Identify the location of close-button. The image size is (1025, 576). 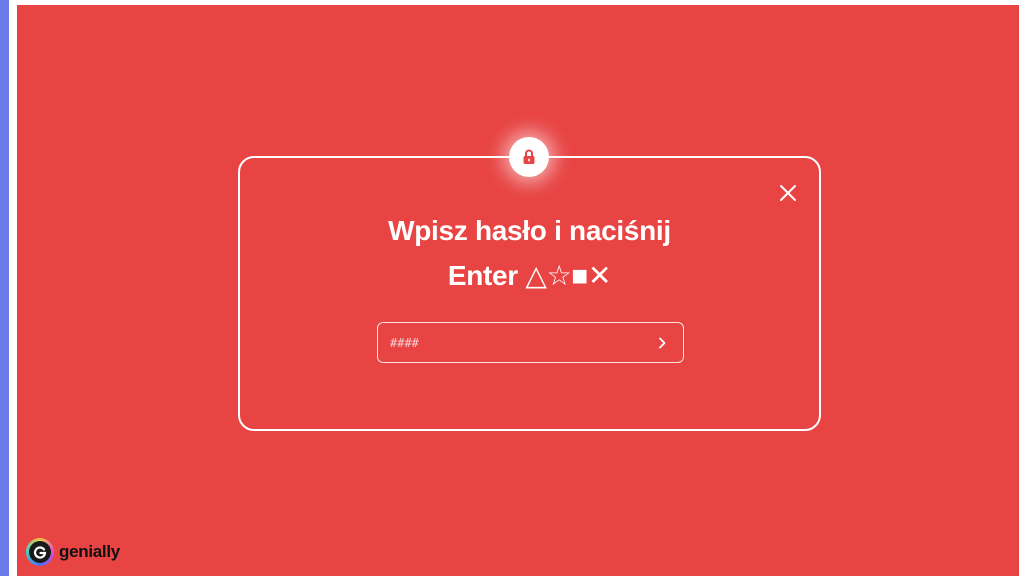
(788, 193).